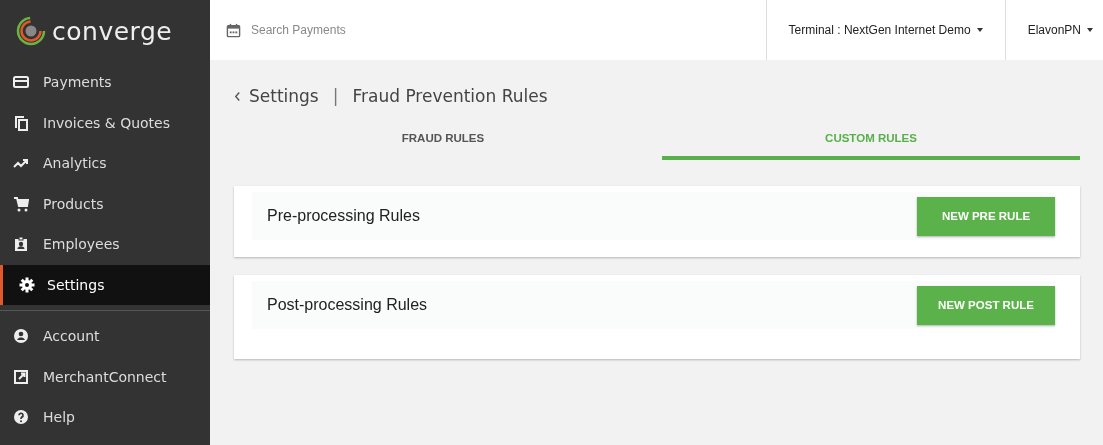 The height and width of the screenshot is (445, 1103). What do you see at coordinates (347, 305) in the screenshot?
I see `card-title: Post-processing Rules` at bounding box center [347, 305].